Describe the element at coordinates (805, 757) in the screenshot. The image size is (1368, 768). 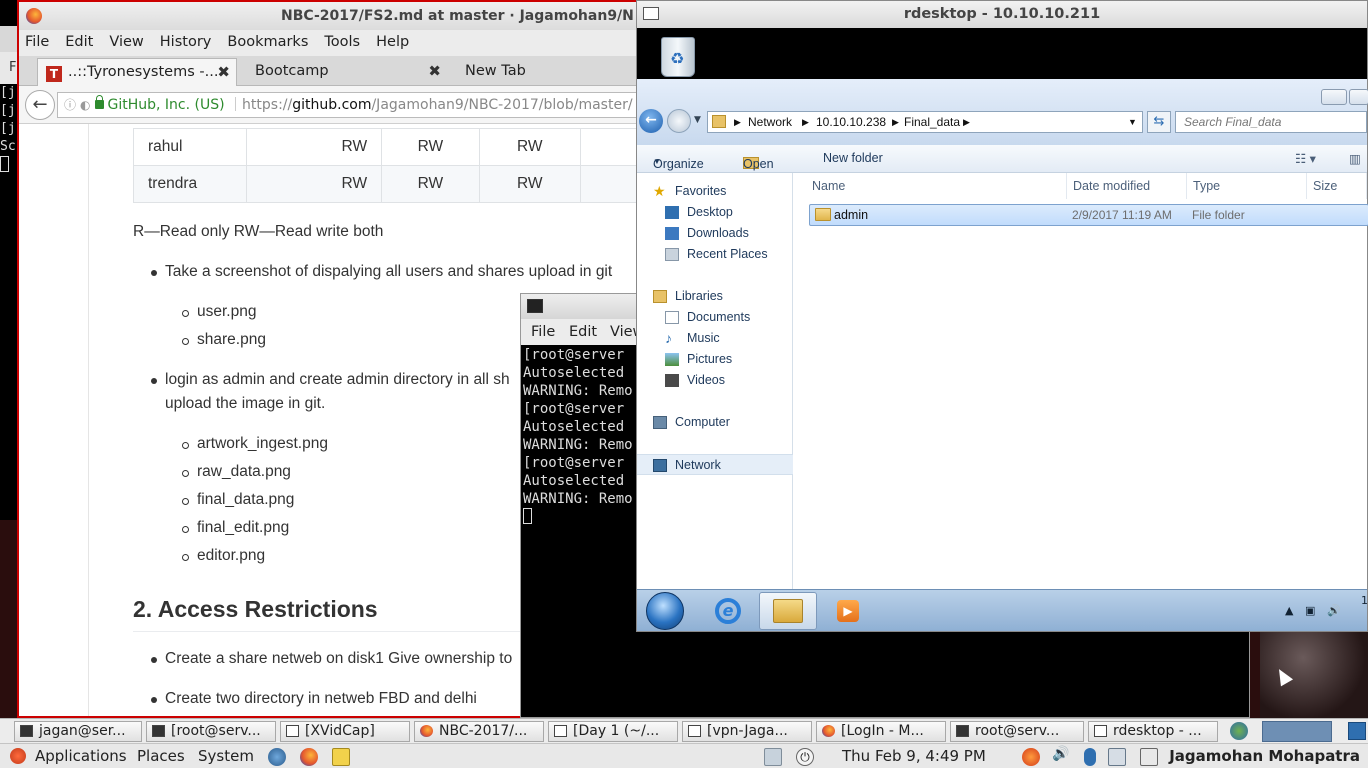
I see `power-icon: ⏻` at that location.